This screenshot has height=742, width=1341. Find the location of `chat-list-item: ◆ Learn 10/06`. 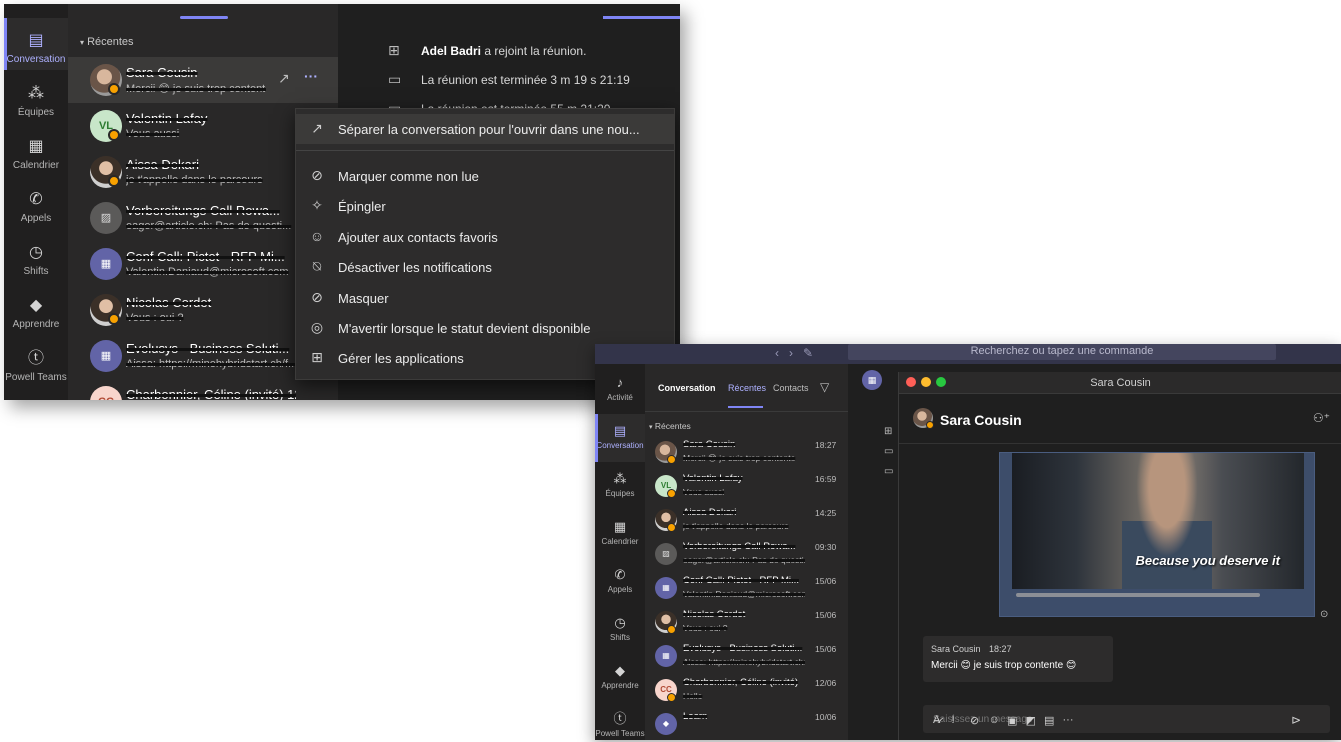

chat-list-item: ◆ Learn 10/06 is located at coordinates (746, 723).